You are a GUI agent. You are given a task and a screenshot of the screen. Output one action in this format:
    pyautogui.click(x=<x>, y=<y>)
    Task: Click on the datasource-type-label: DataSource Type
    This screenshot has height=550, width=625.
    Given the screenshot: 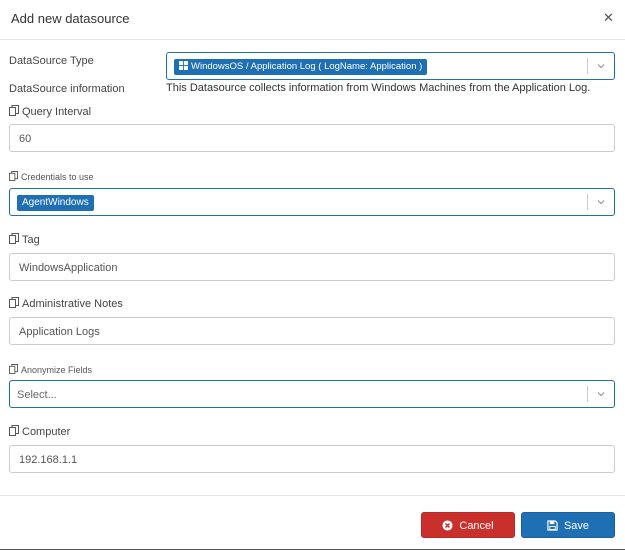 What is the action you would take?
    pyautogui.click(x=51, y=61)
    